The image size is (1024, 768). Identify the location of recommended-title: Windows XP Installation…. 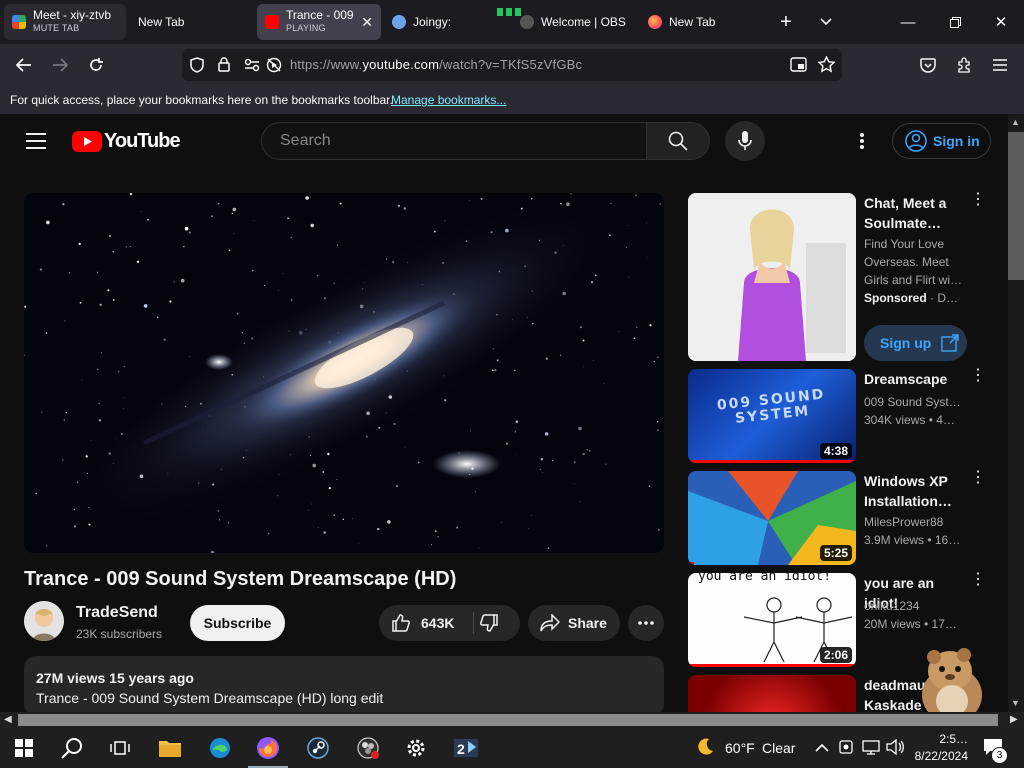
(916, 491).